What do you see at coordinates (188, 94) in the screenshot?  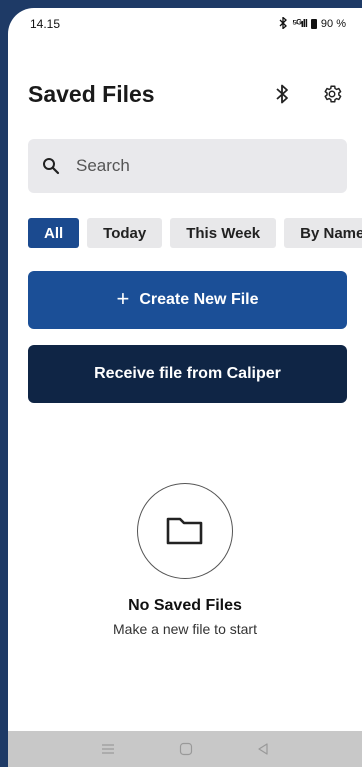 I see `header: Saved Files` at bounding box center [188, 94].